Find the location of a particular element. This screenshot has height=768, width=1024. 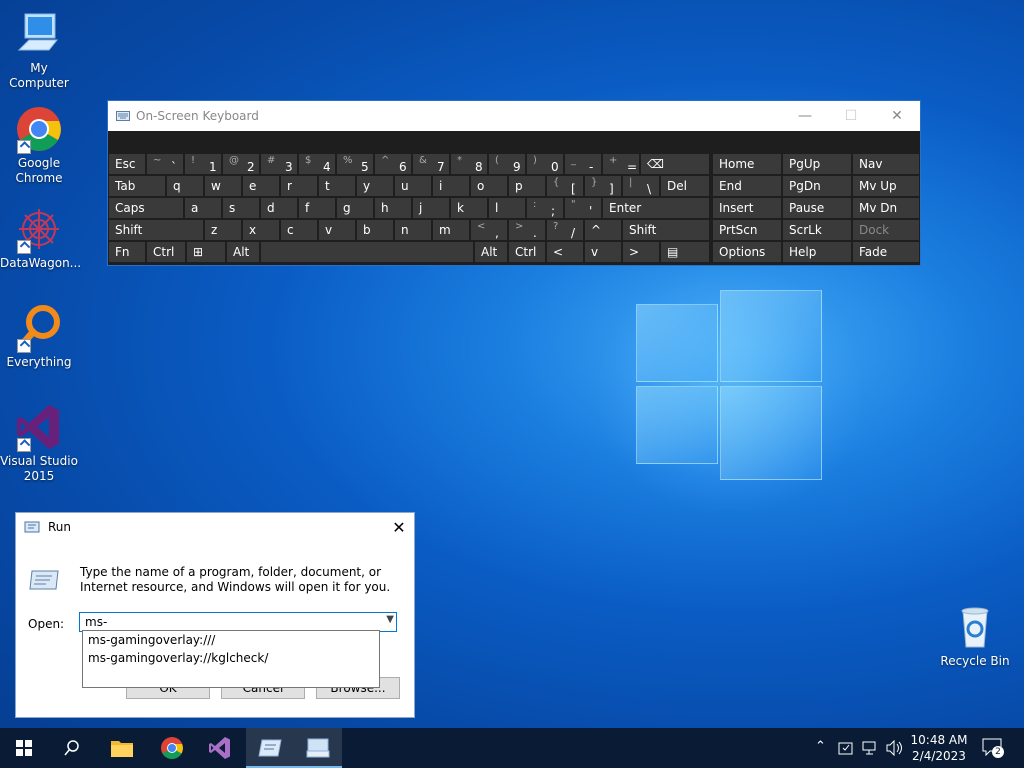

osk-key: o is located at coordinates (489, 186).